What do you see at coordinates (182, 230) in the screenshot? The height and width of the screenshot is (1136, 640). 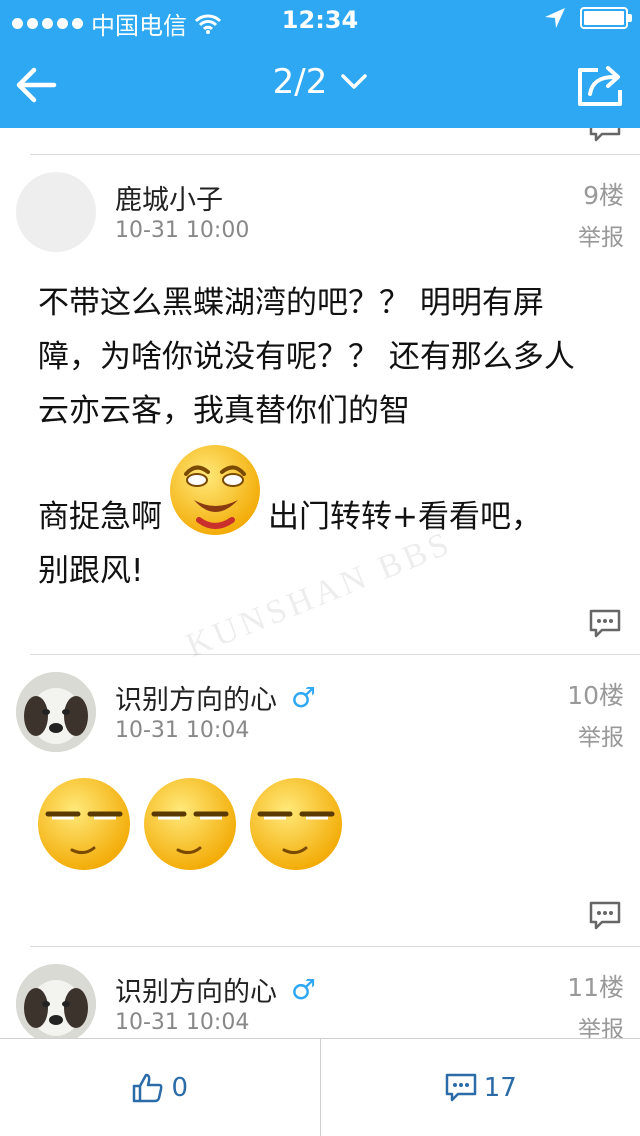 I see `post-time: 10-31 10:00` at bounding box center [182, 230].